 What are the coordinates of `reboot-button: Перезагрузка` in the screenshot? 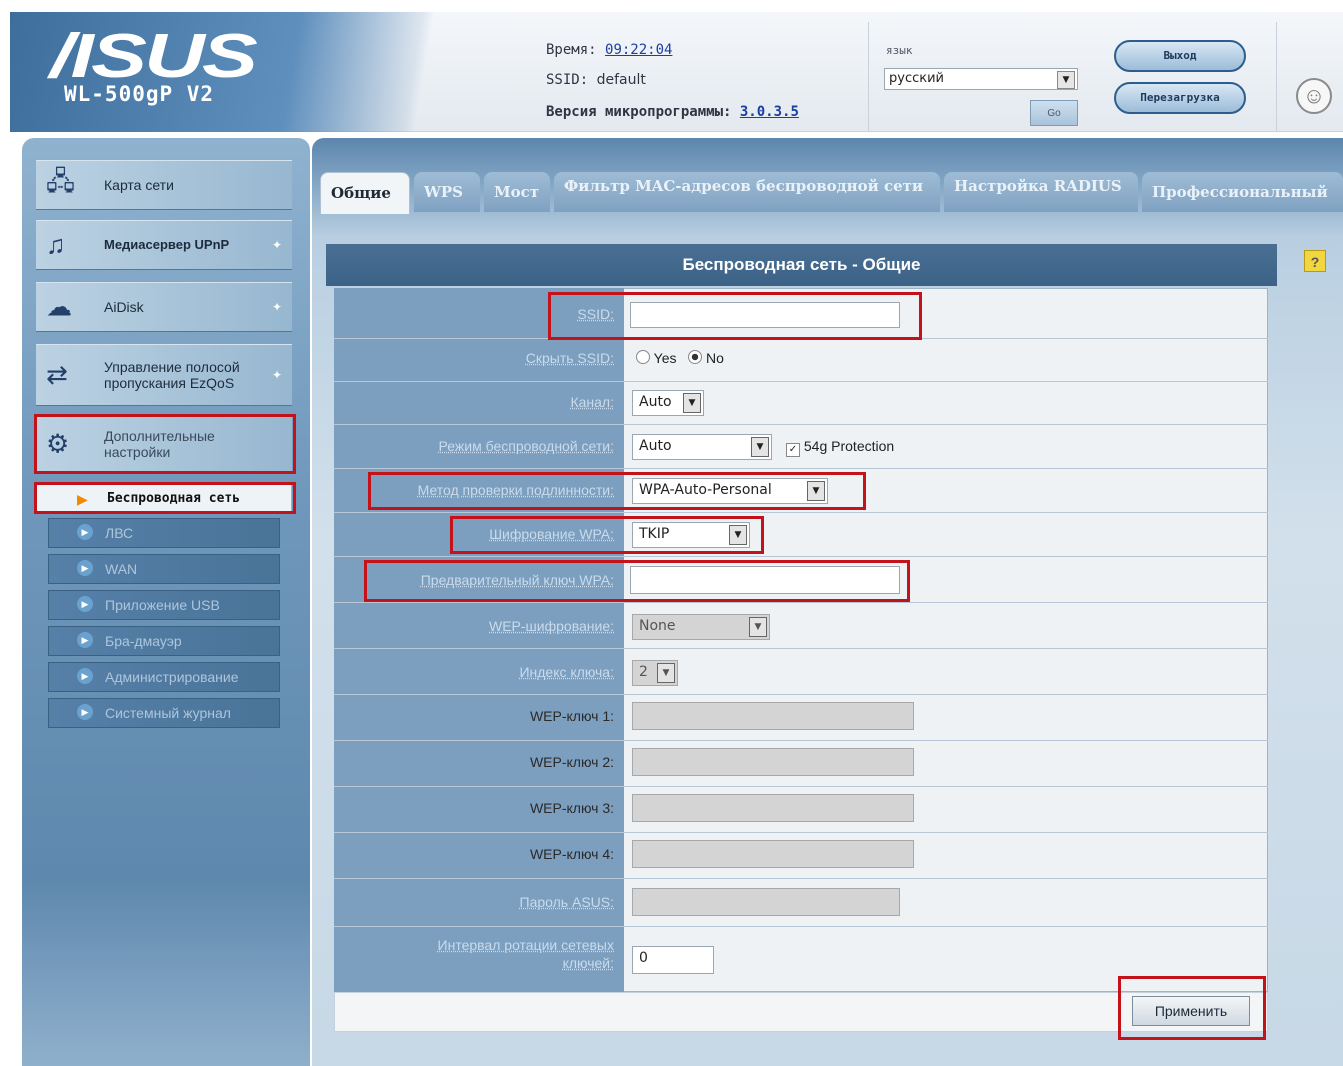 It's located at (1180, 98).